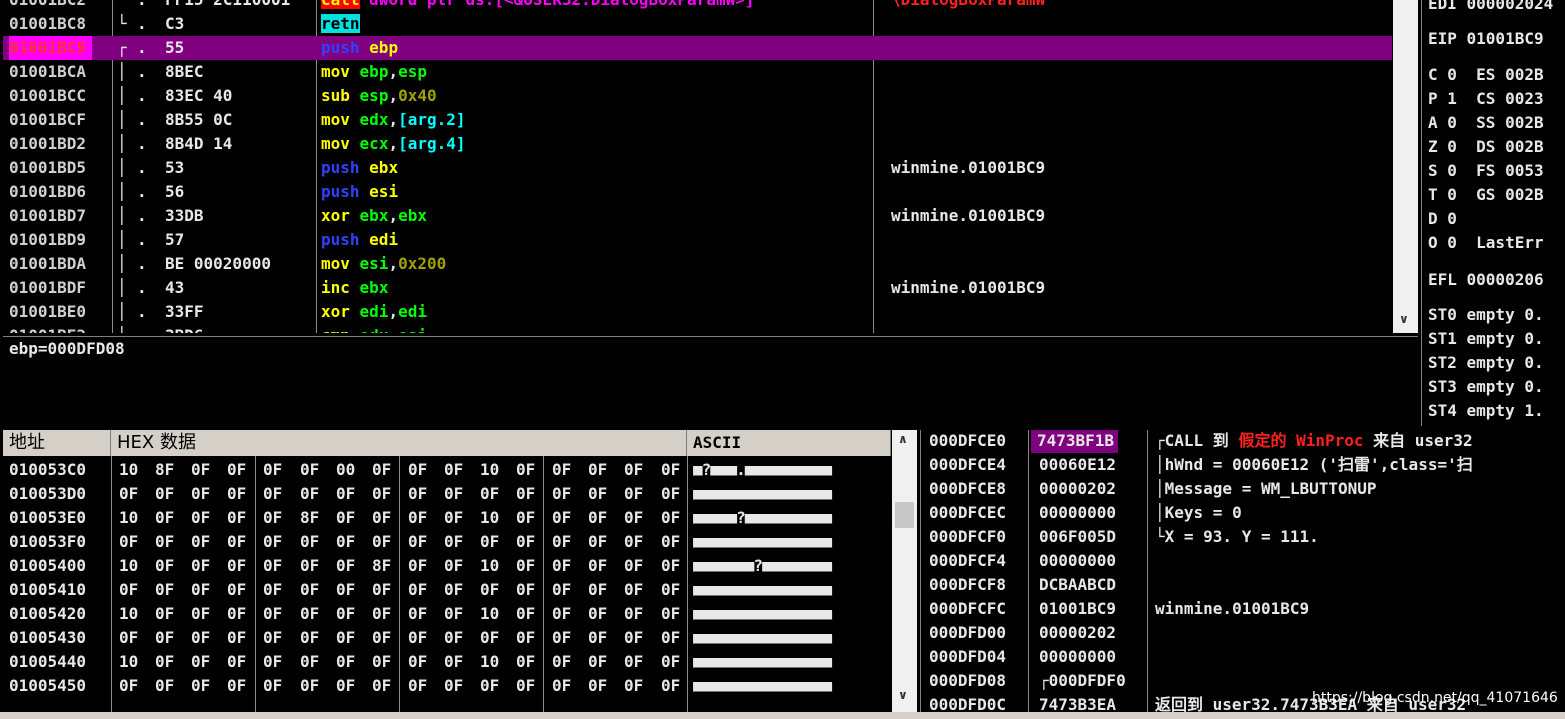 Image resolution: width=1565 pixels, height=719 pixels. I want to click on stack-address: 000DFCE0, so click(968, 440).